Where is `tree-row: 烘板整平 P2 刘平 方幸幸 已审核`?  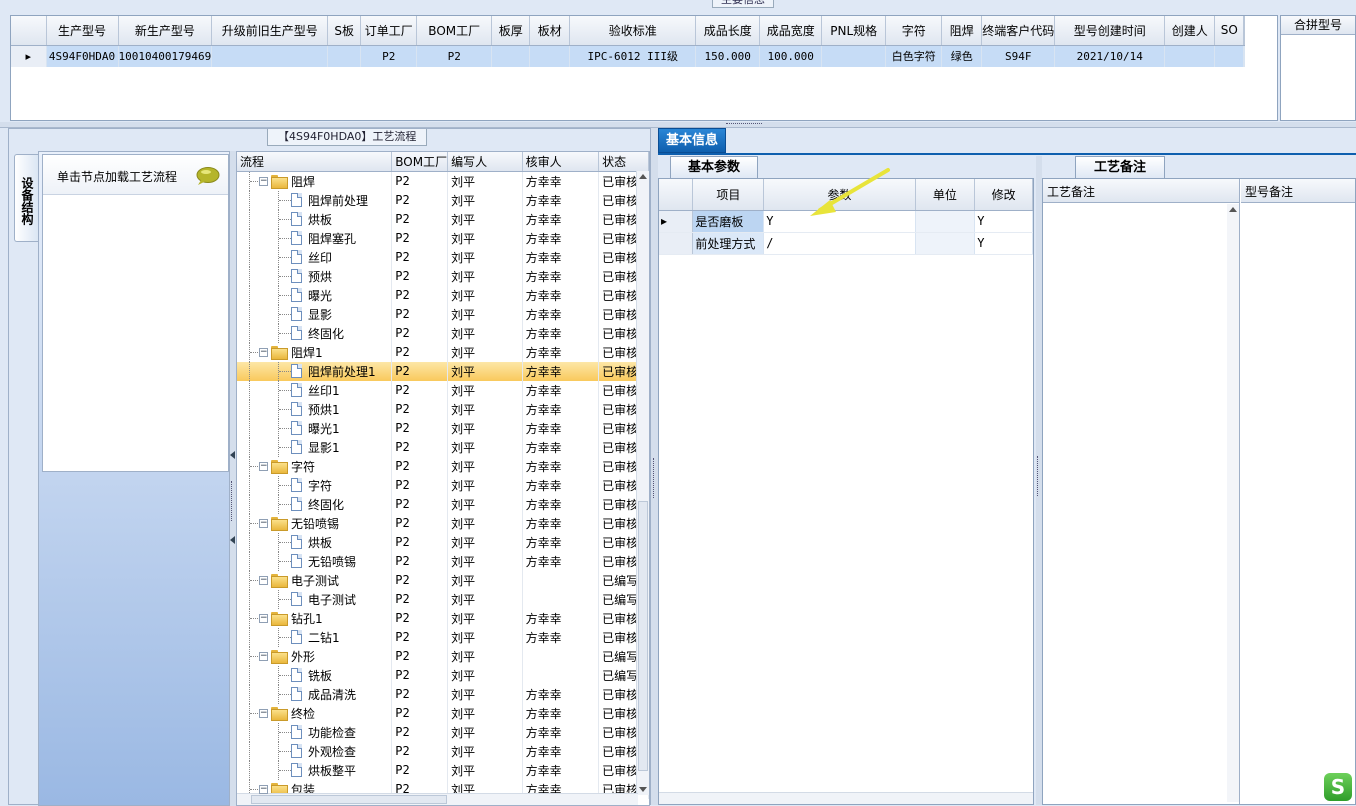
tree-row: 烘板整平 P2 刘平 方幸幸 已审核 is located at coordinates (443, 770).